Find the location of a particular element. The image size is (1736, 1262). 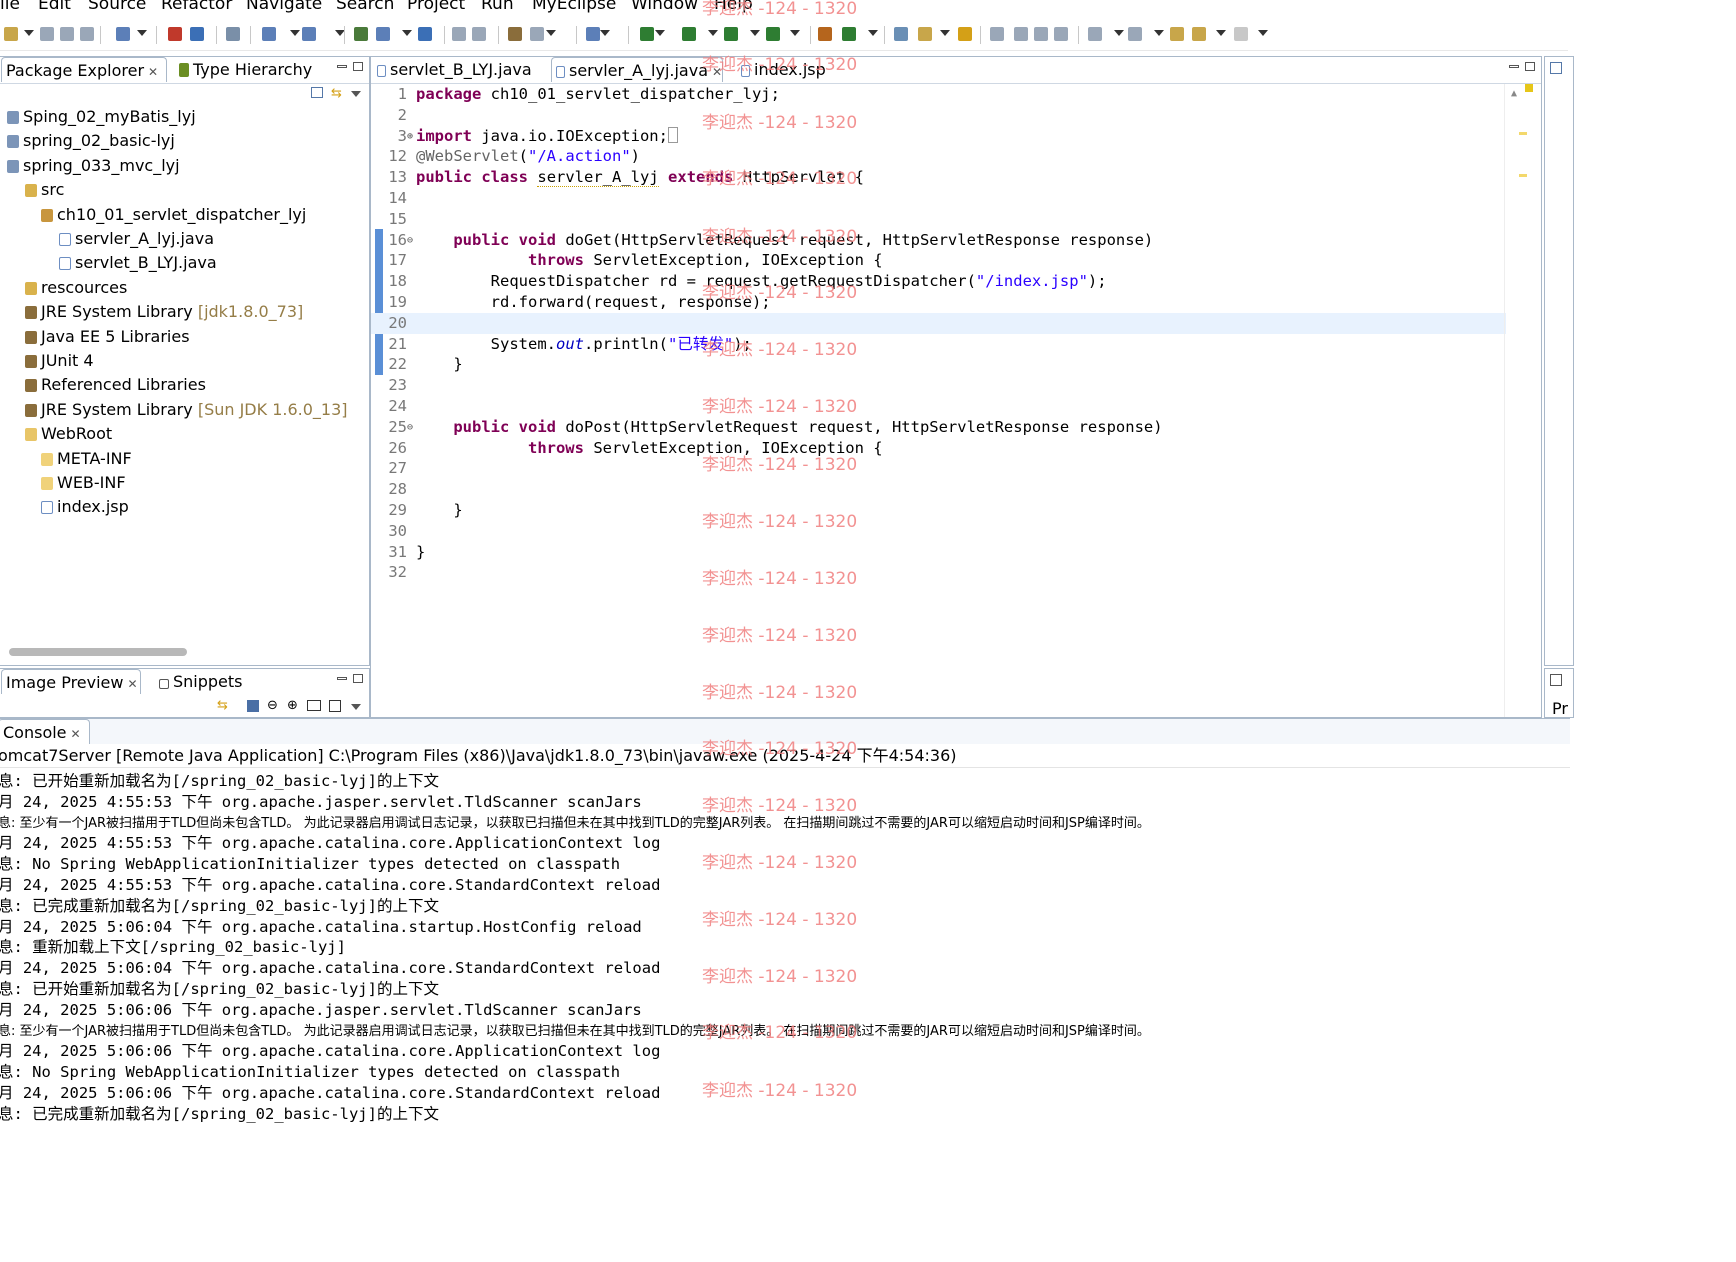

search-icon is located at coordinates (925, 34).